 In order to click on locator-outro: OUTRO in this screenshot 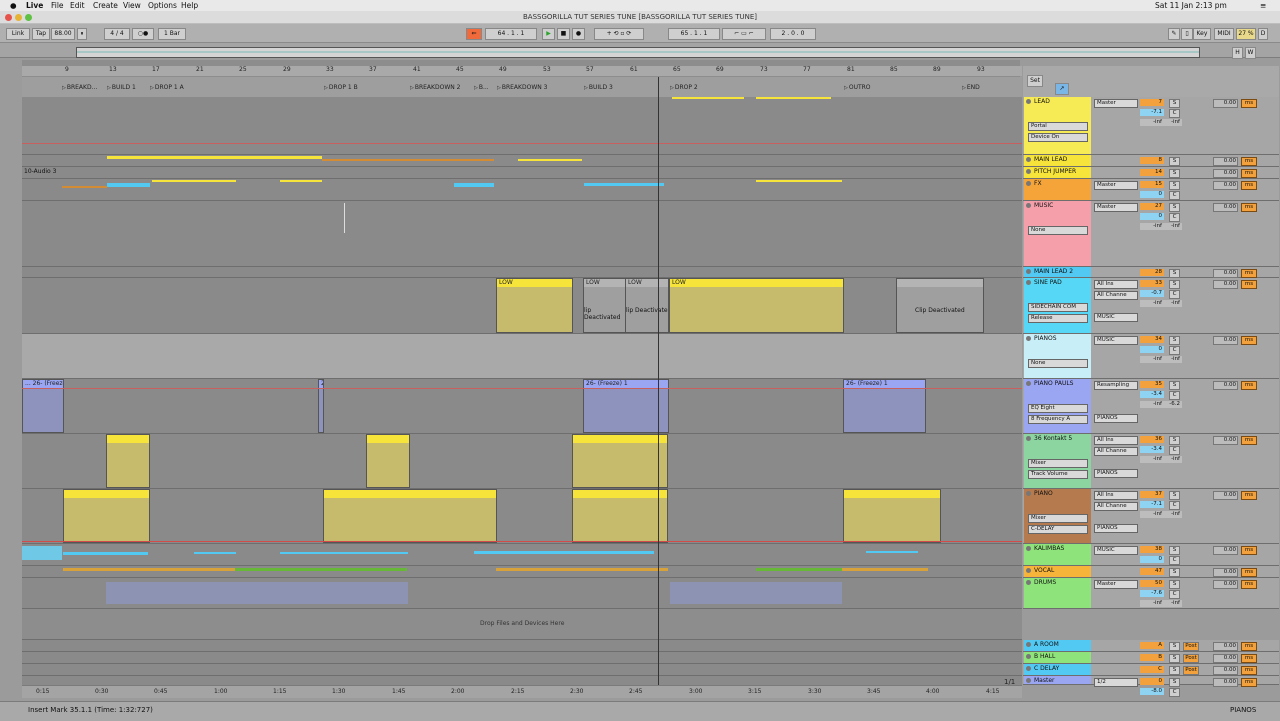, I will do `click(857, 87)`.